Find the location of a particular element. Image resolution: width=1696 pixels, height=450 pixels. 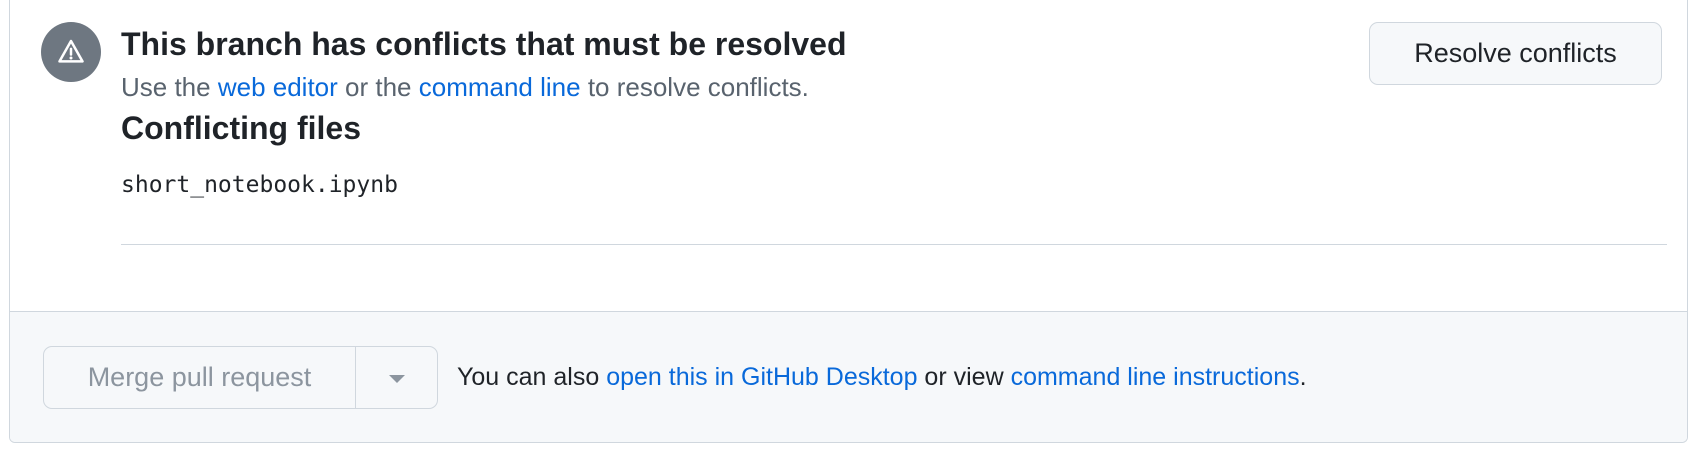

alert-icon is located at coordinates (71, 52).